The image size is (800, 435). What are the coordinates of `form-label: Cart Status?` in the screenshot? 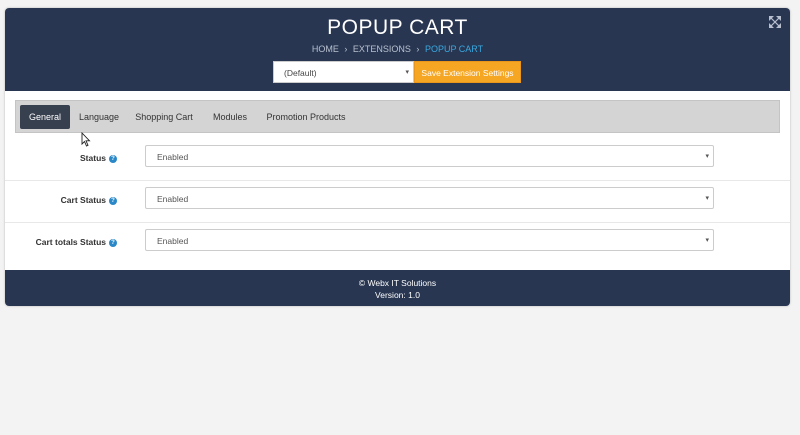 It's located at (89, 200).